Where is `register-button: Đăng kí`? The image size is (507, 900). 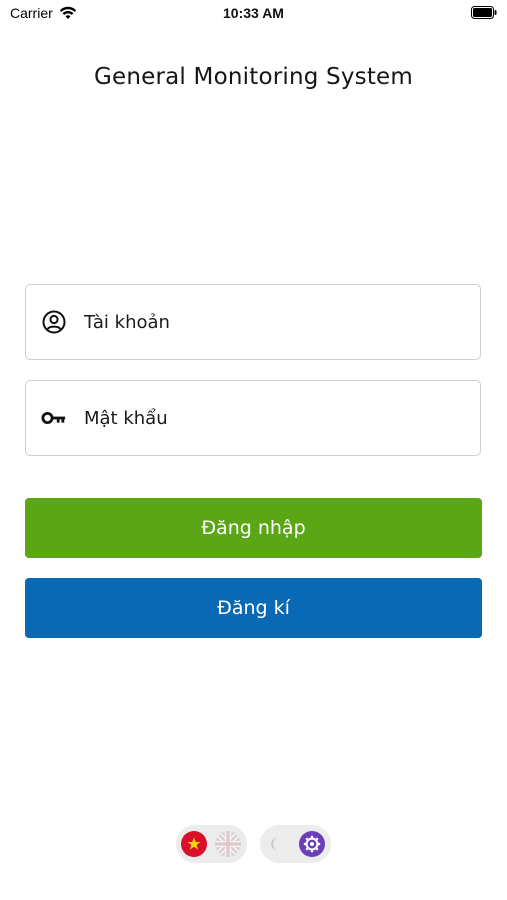
register-button: Đăng kí is located at coordinates (253, 608).